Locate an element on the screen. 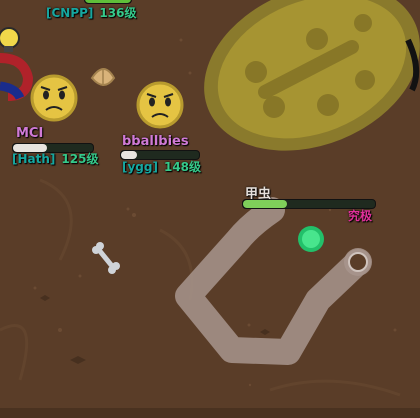  player-tag-cnpp: [CNPP] 136级 is located at coordinates (91, 12).